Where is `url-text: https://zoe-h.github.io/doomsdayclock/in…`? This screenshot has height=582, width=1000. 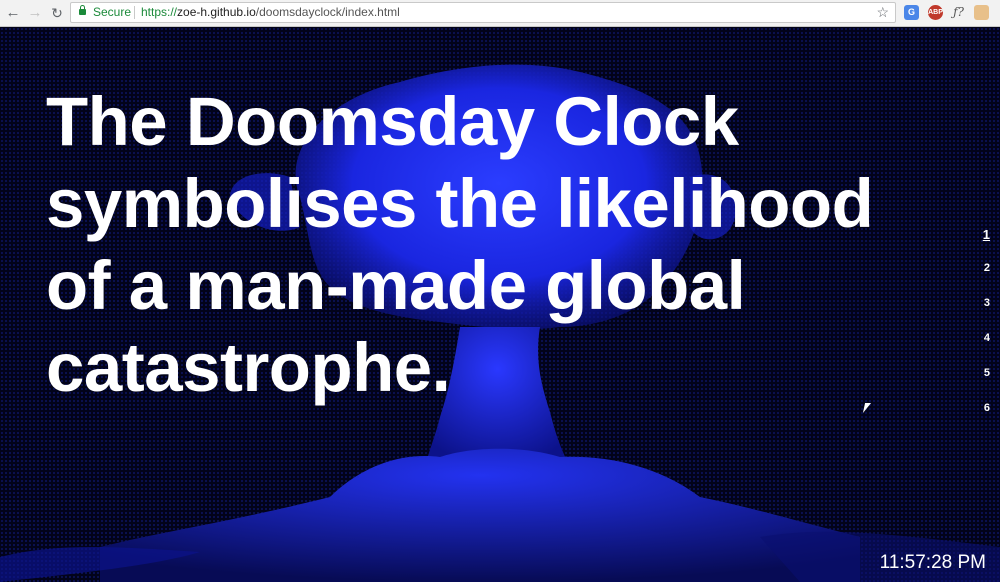 url-text: https://zoe-h.github.io/doomsdayclock/in… is located at coordinates (270, 12).